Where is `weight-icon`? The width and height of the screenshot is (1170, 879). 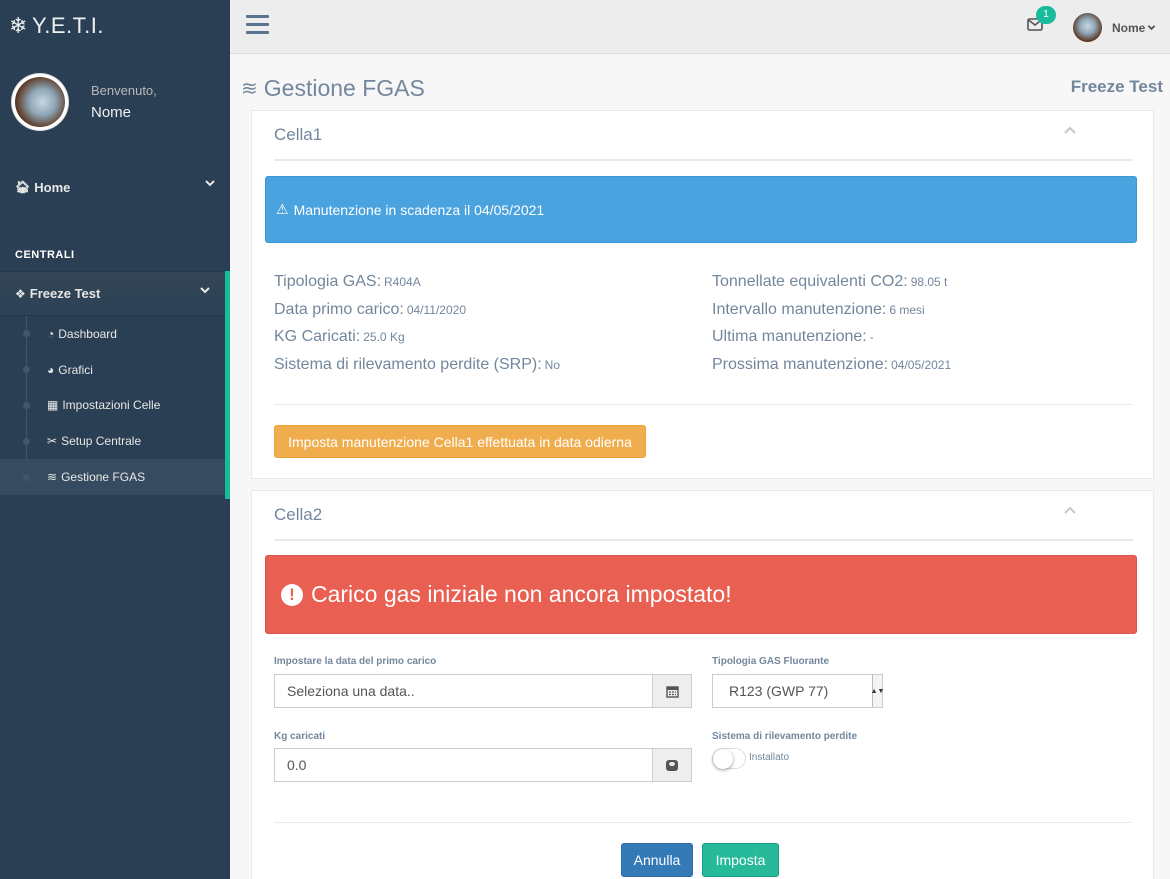
weight-icon is located at coordinates (672, 765).